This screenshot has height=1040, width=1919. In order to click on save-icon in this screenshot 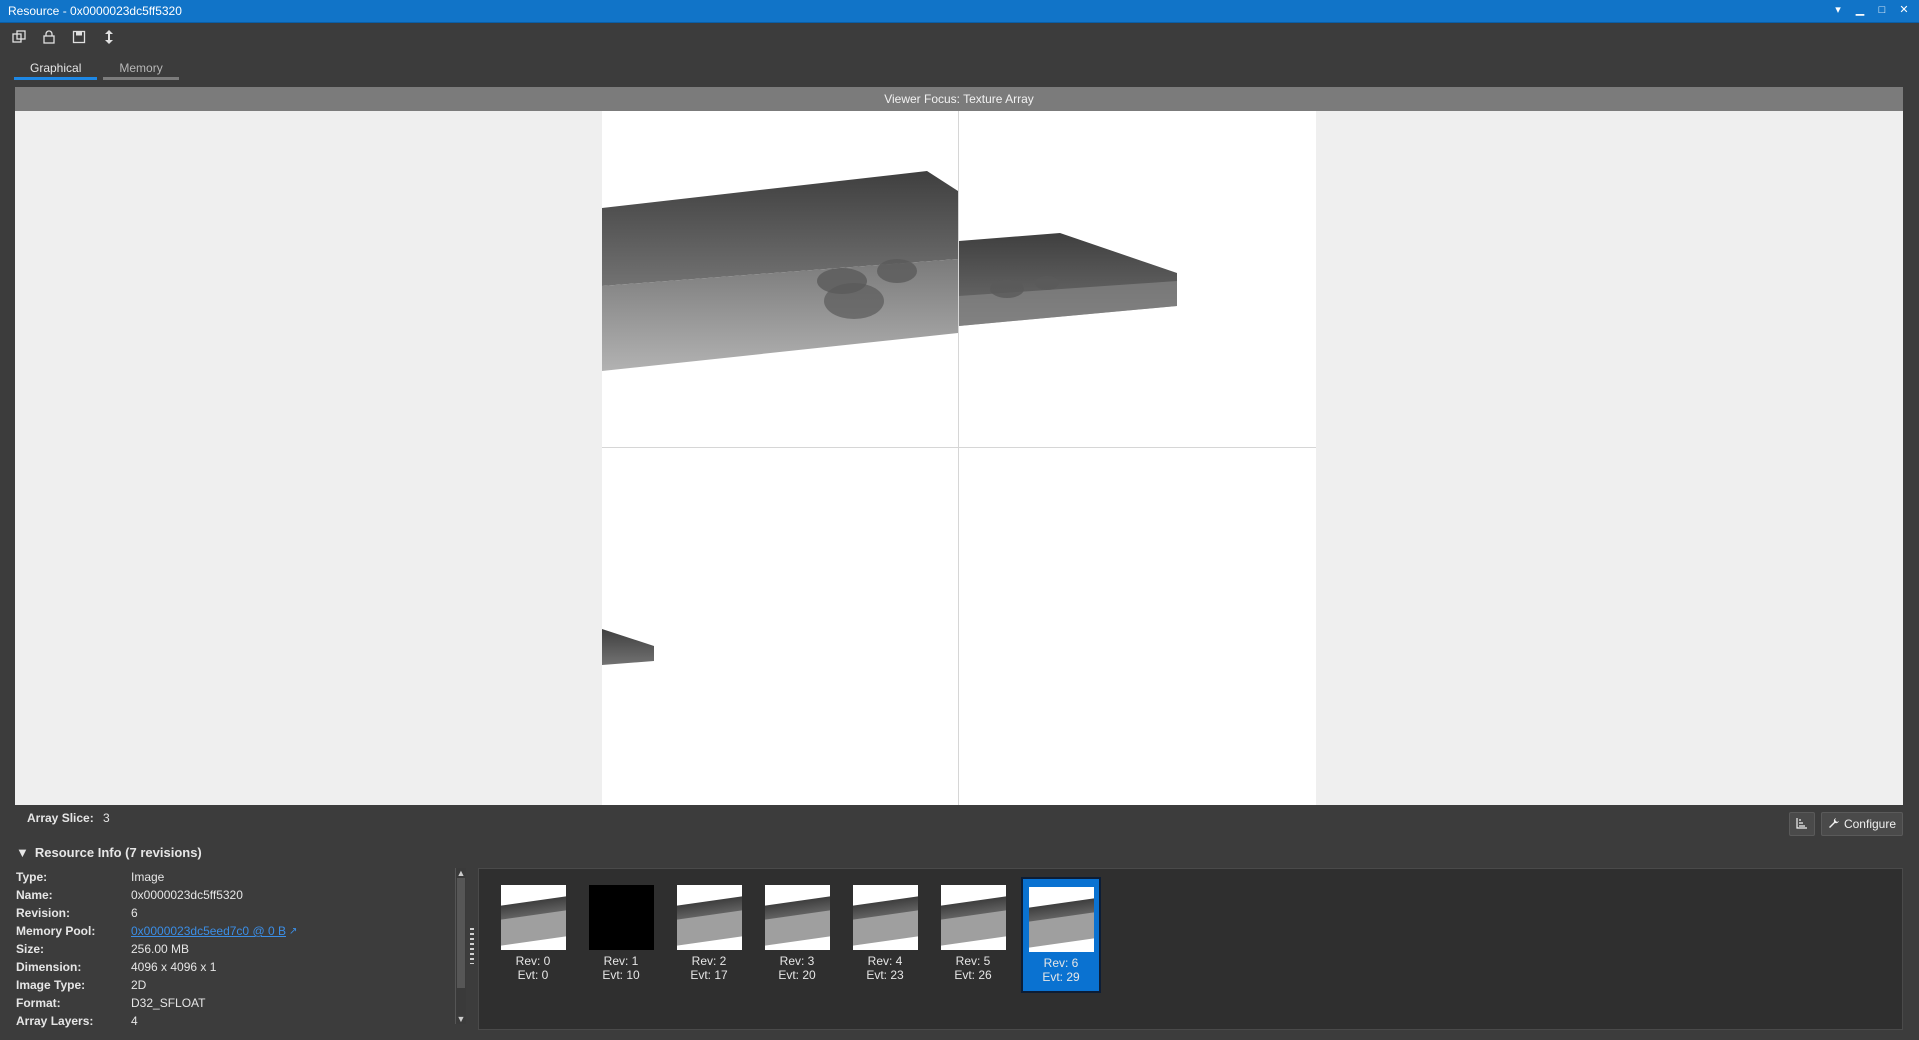, I will do `click(79, 37)`.